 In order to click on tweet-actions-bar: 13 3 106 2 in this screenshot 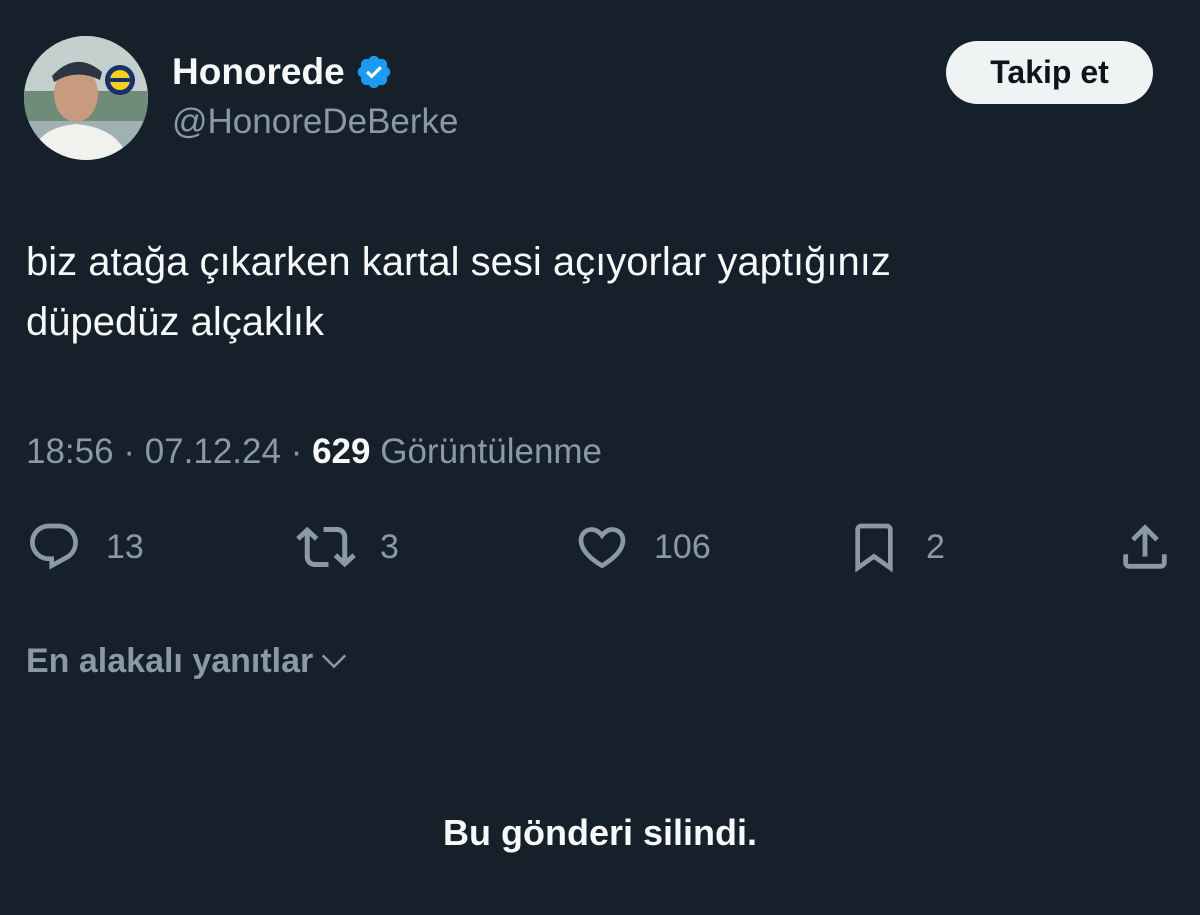, I will do `click(600, 547)`.